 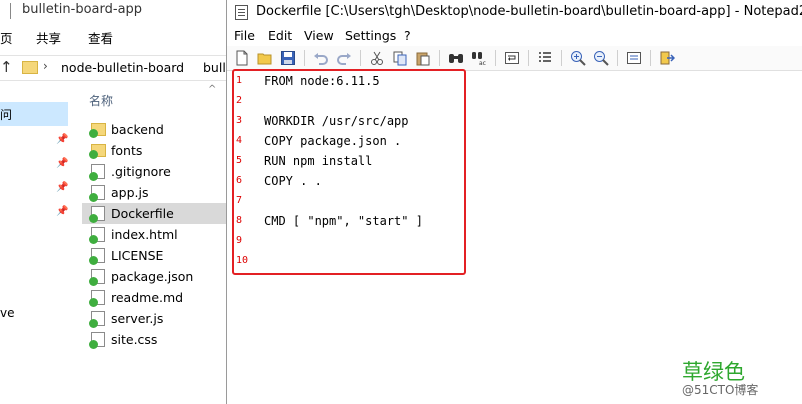 I want to click on notepad-app-icon, so click(x=241, y=12).